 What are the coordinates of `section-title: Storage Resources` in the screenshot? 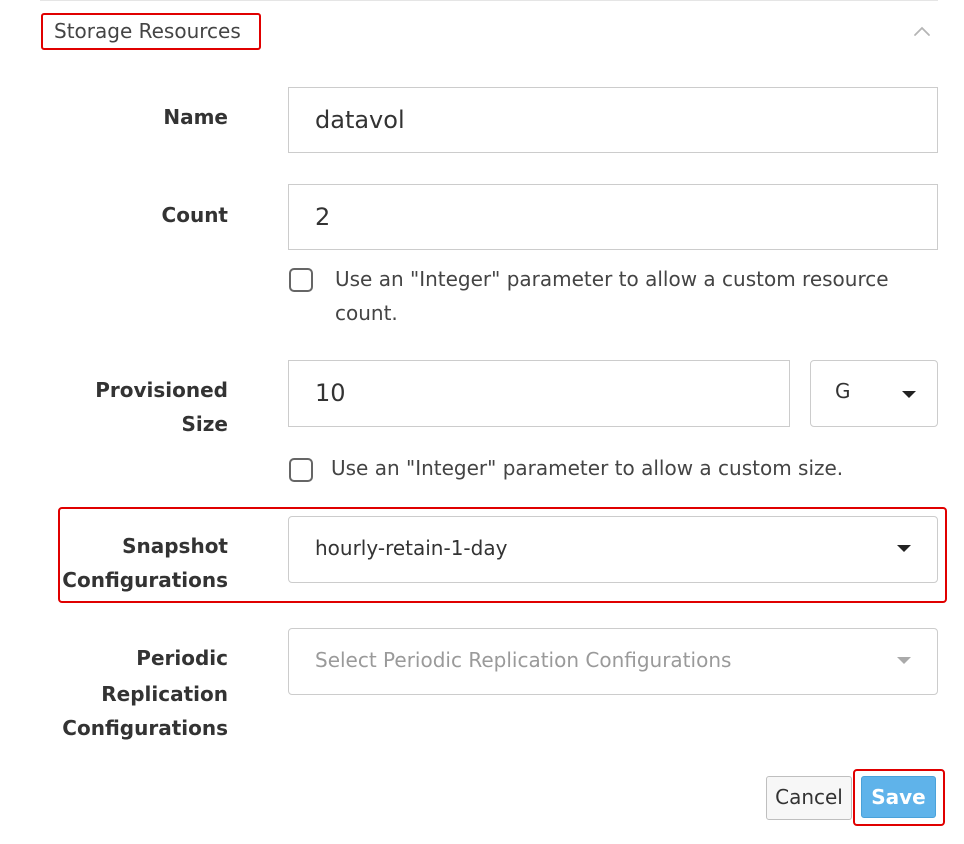 It's located at (151, 31).